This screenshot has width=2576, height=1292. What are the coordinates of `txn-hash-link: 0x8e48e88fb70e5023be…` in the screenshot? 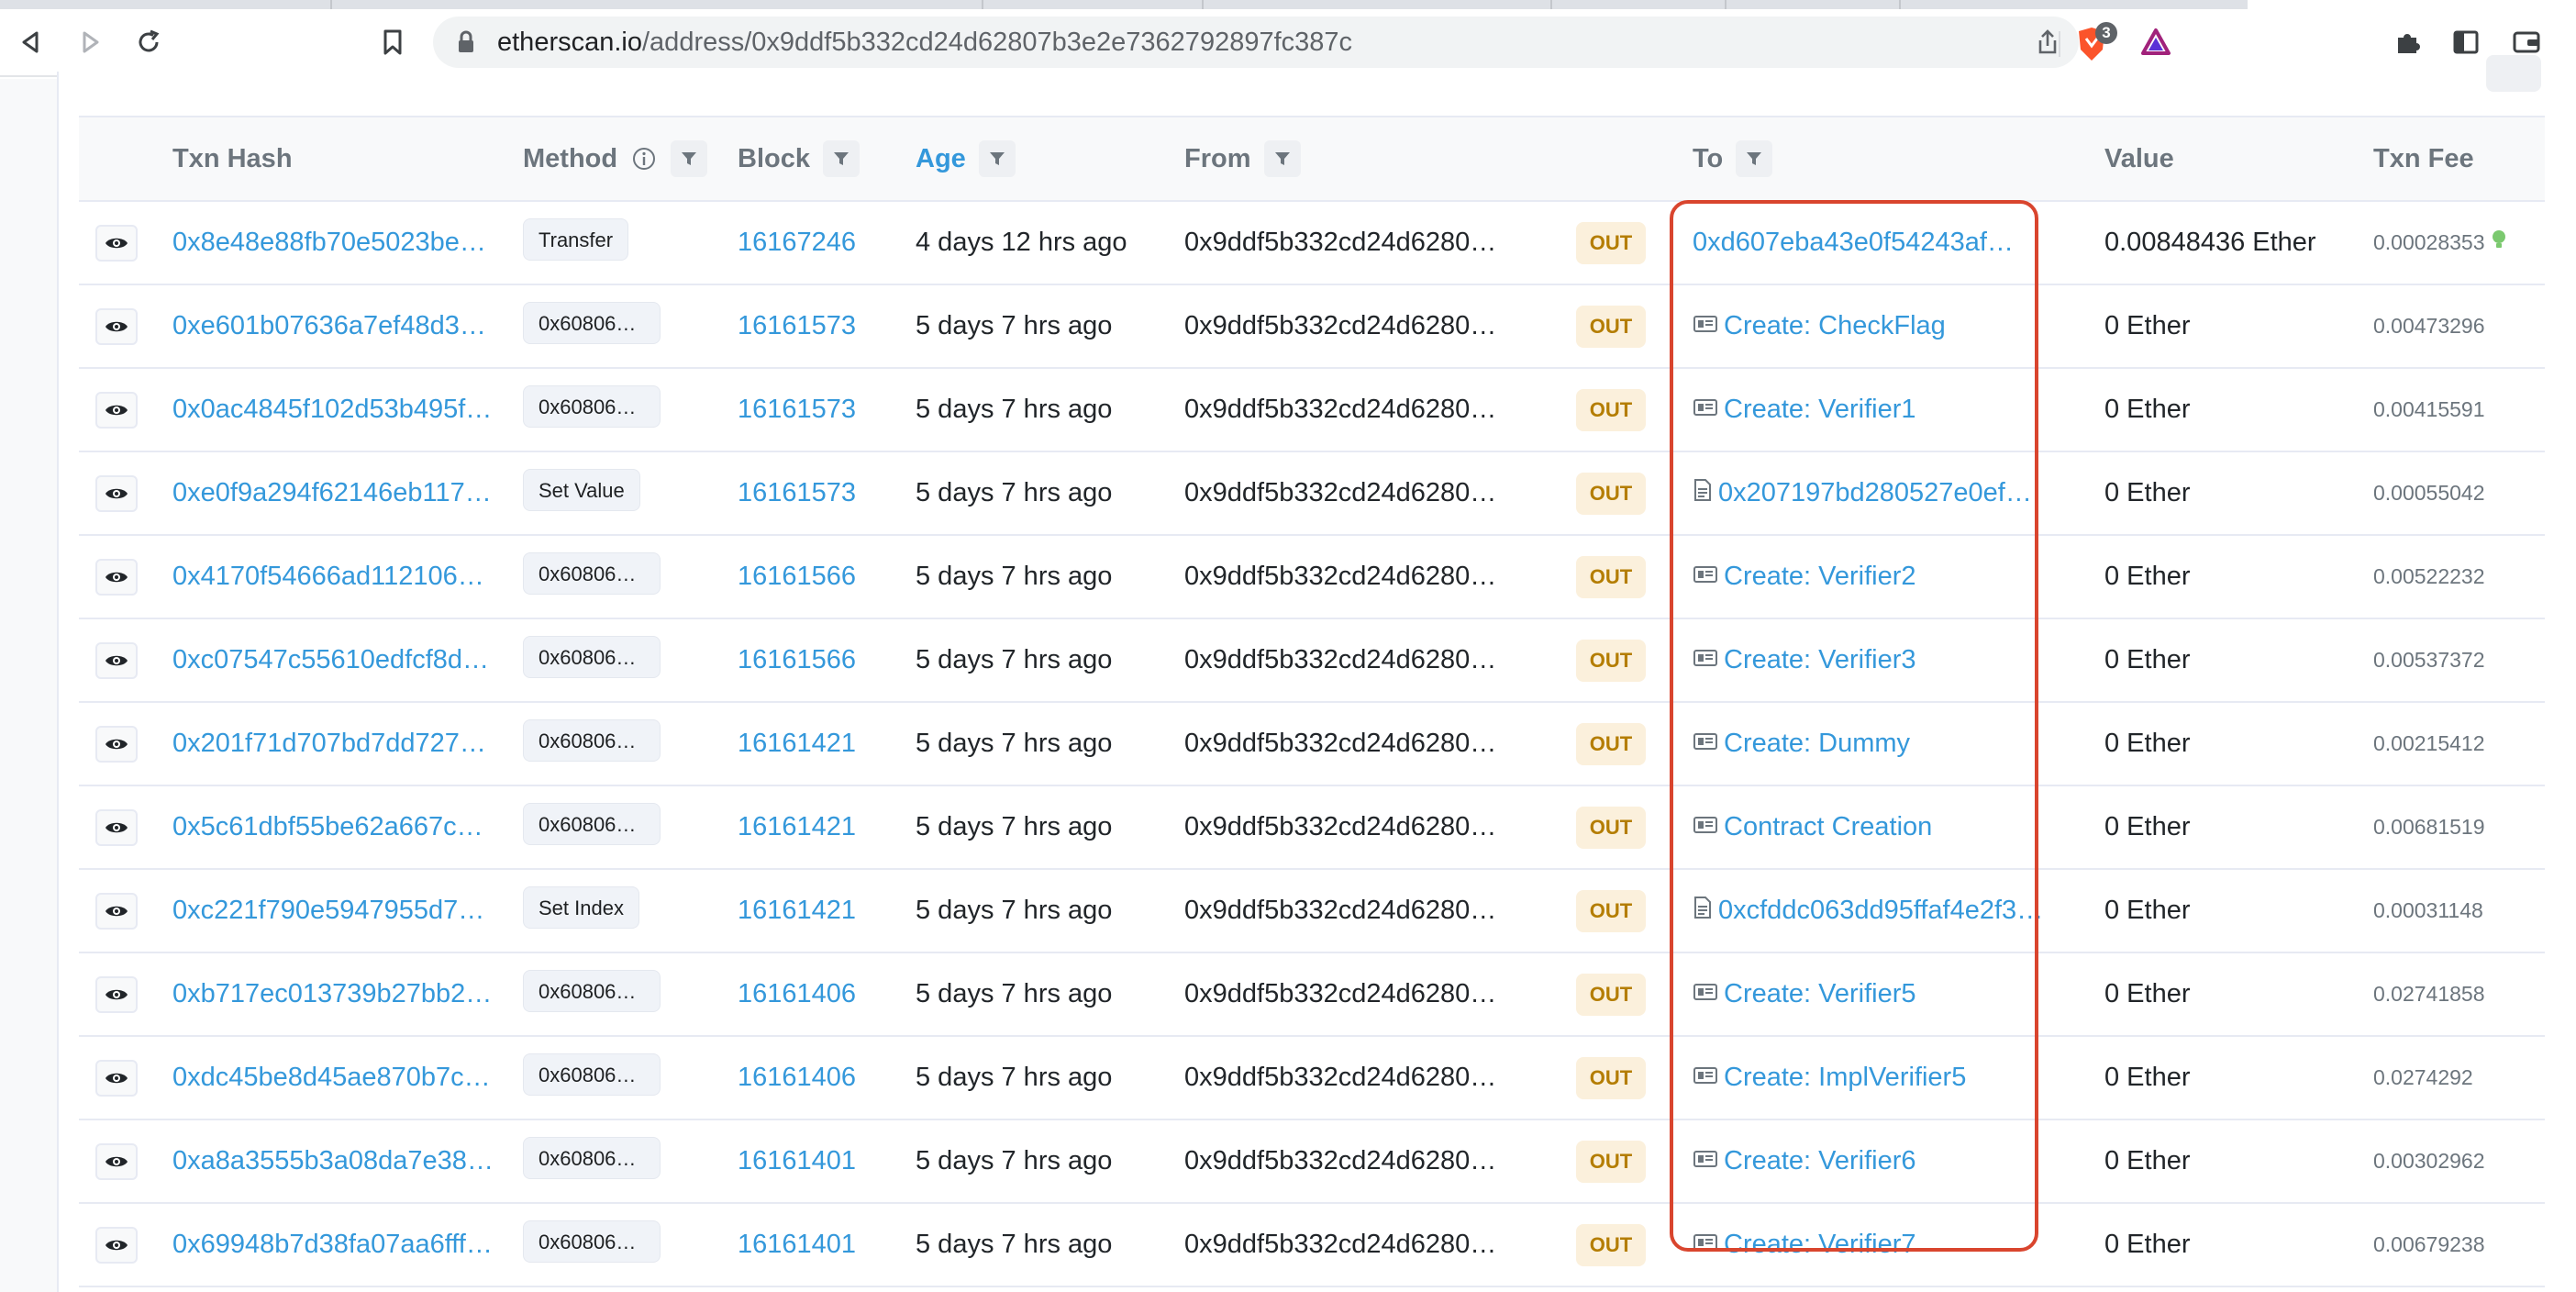 It's located at (347, 243).